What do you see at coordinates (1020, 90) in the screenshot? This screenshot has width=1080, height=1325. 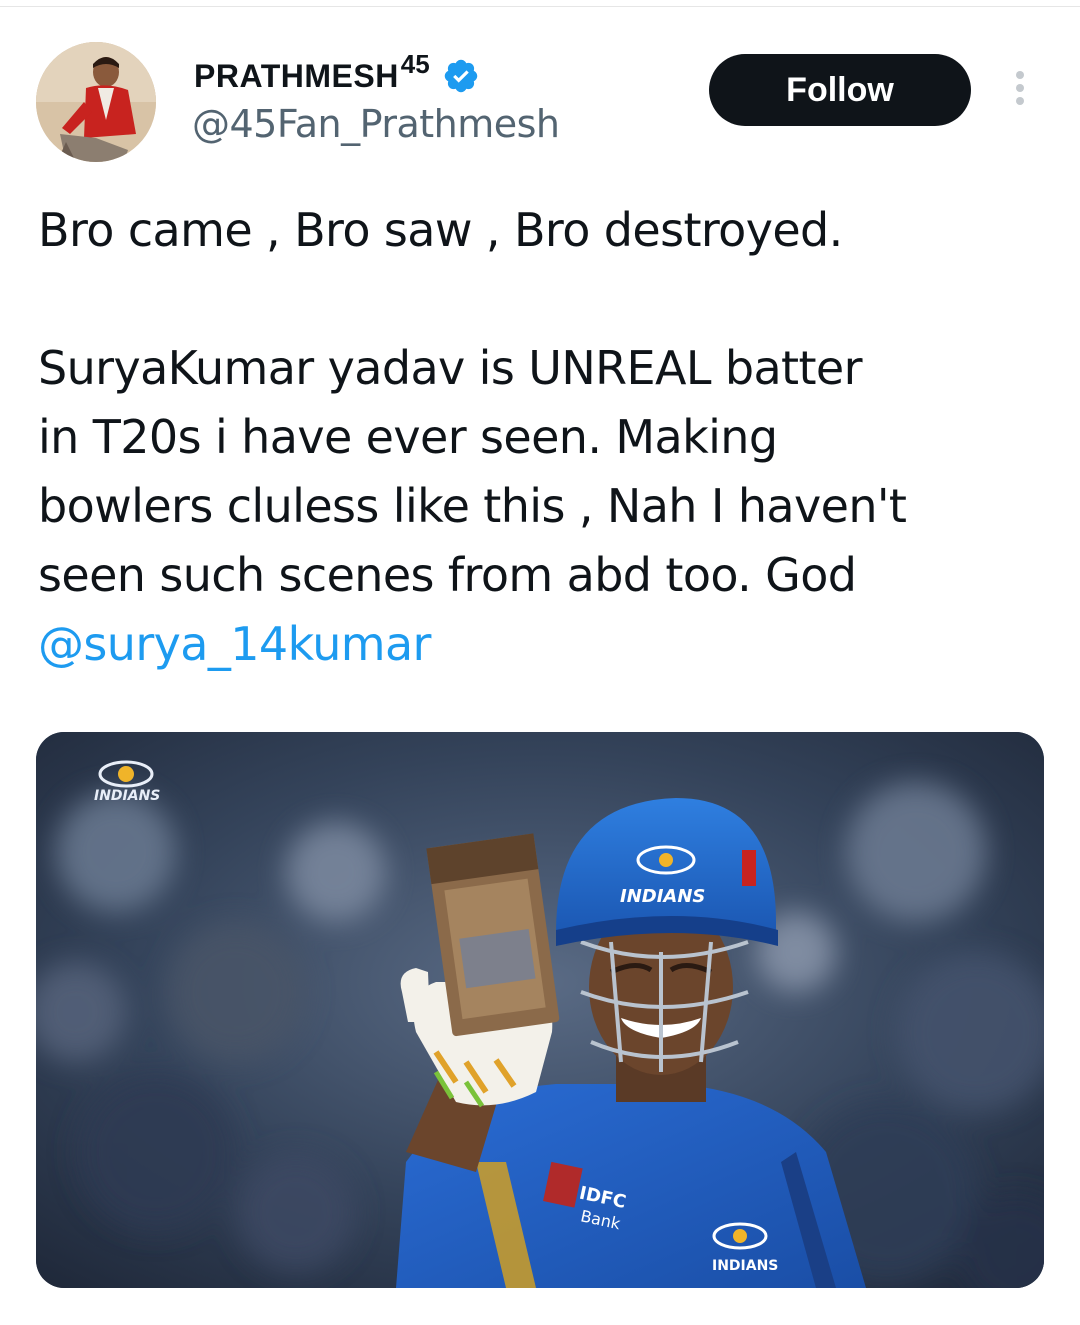 I see `more-vertical-icon` at bounding box center [1020, 90].